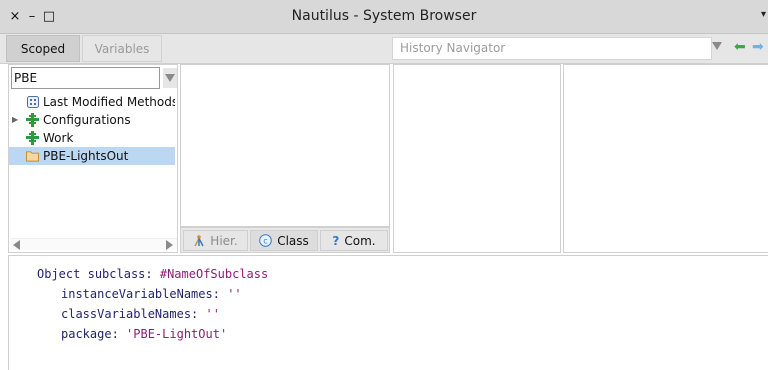 This screenshot has height=370, width=768. Describe the element at coordinates (87, 120) in the screenshot. I see `package-item-label: Configurations` at that location.